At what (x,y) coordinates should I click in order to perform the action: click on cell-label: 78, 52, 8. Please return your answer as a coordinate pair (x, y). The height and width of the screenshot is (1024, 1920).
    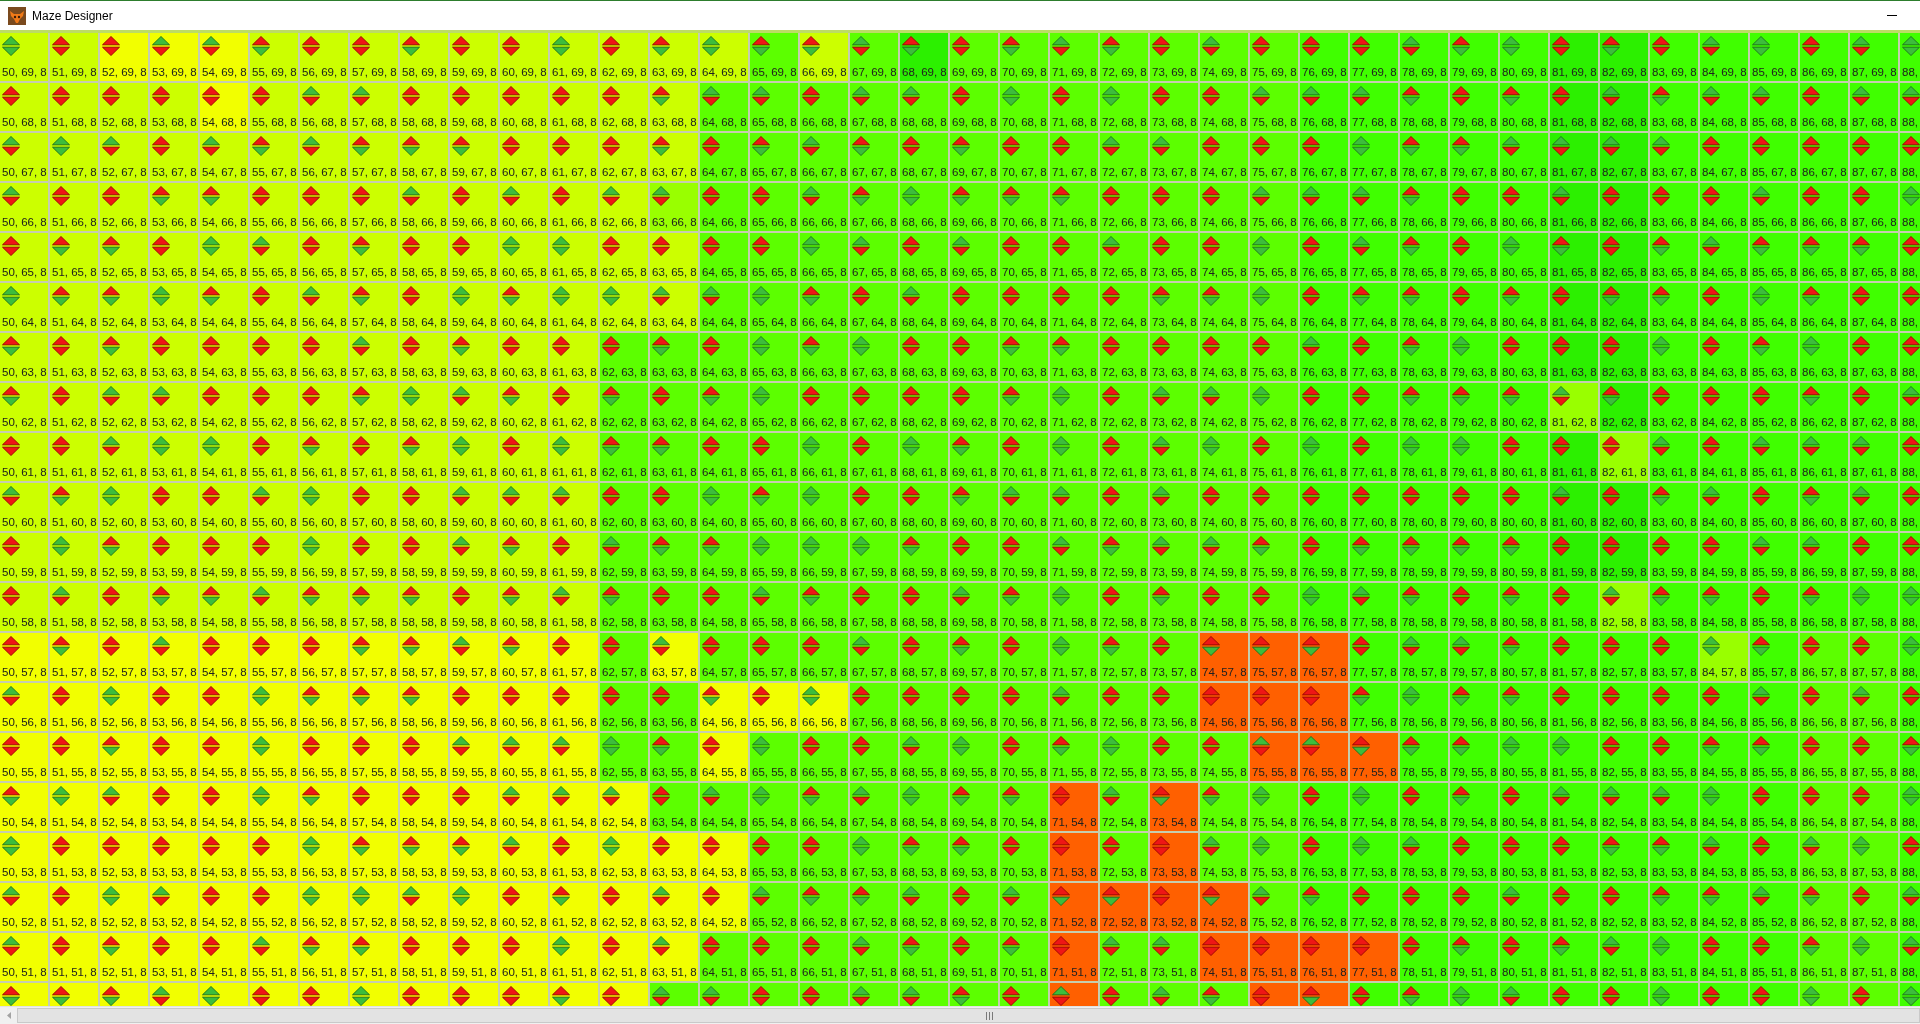
    Looking at the image, I should click on (1424, 922).